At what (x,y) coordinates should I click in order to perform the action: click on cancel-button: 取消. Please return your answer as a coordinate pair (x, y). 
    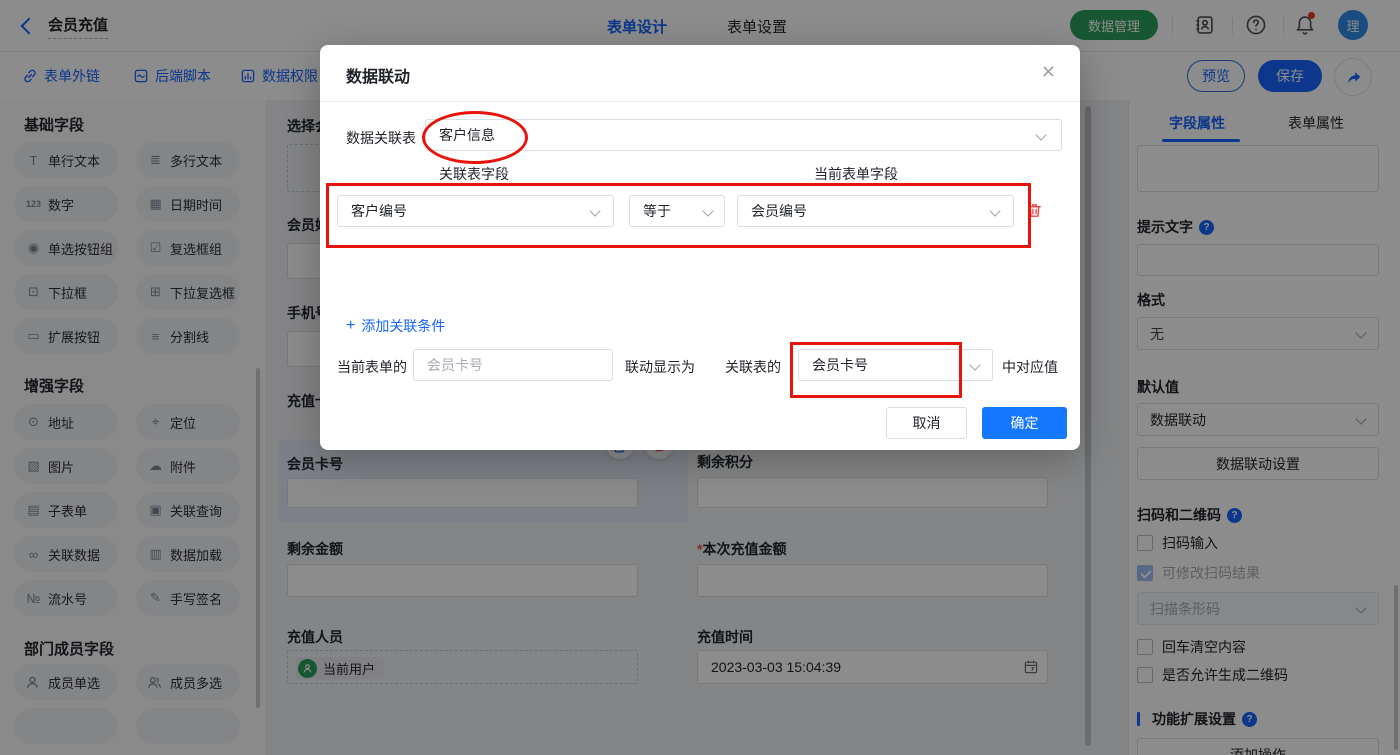
    Looking at the image, I should click on (926, 423).